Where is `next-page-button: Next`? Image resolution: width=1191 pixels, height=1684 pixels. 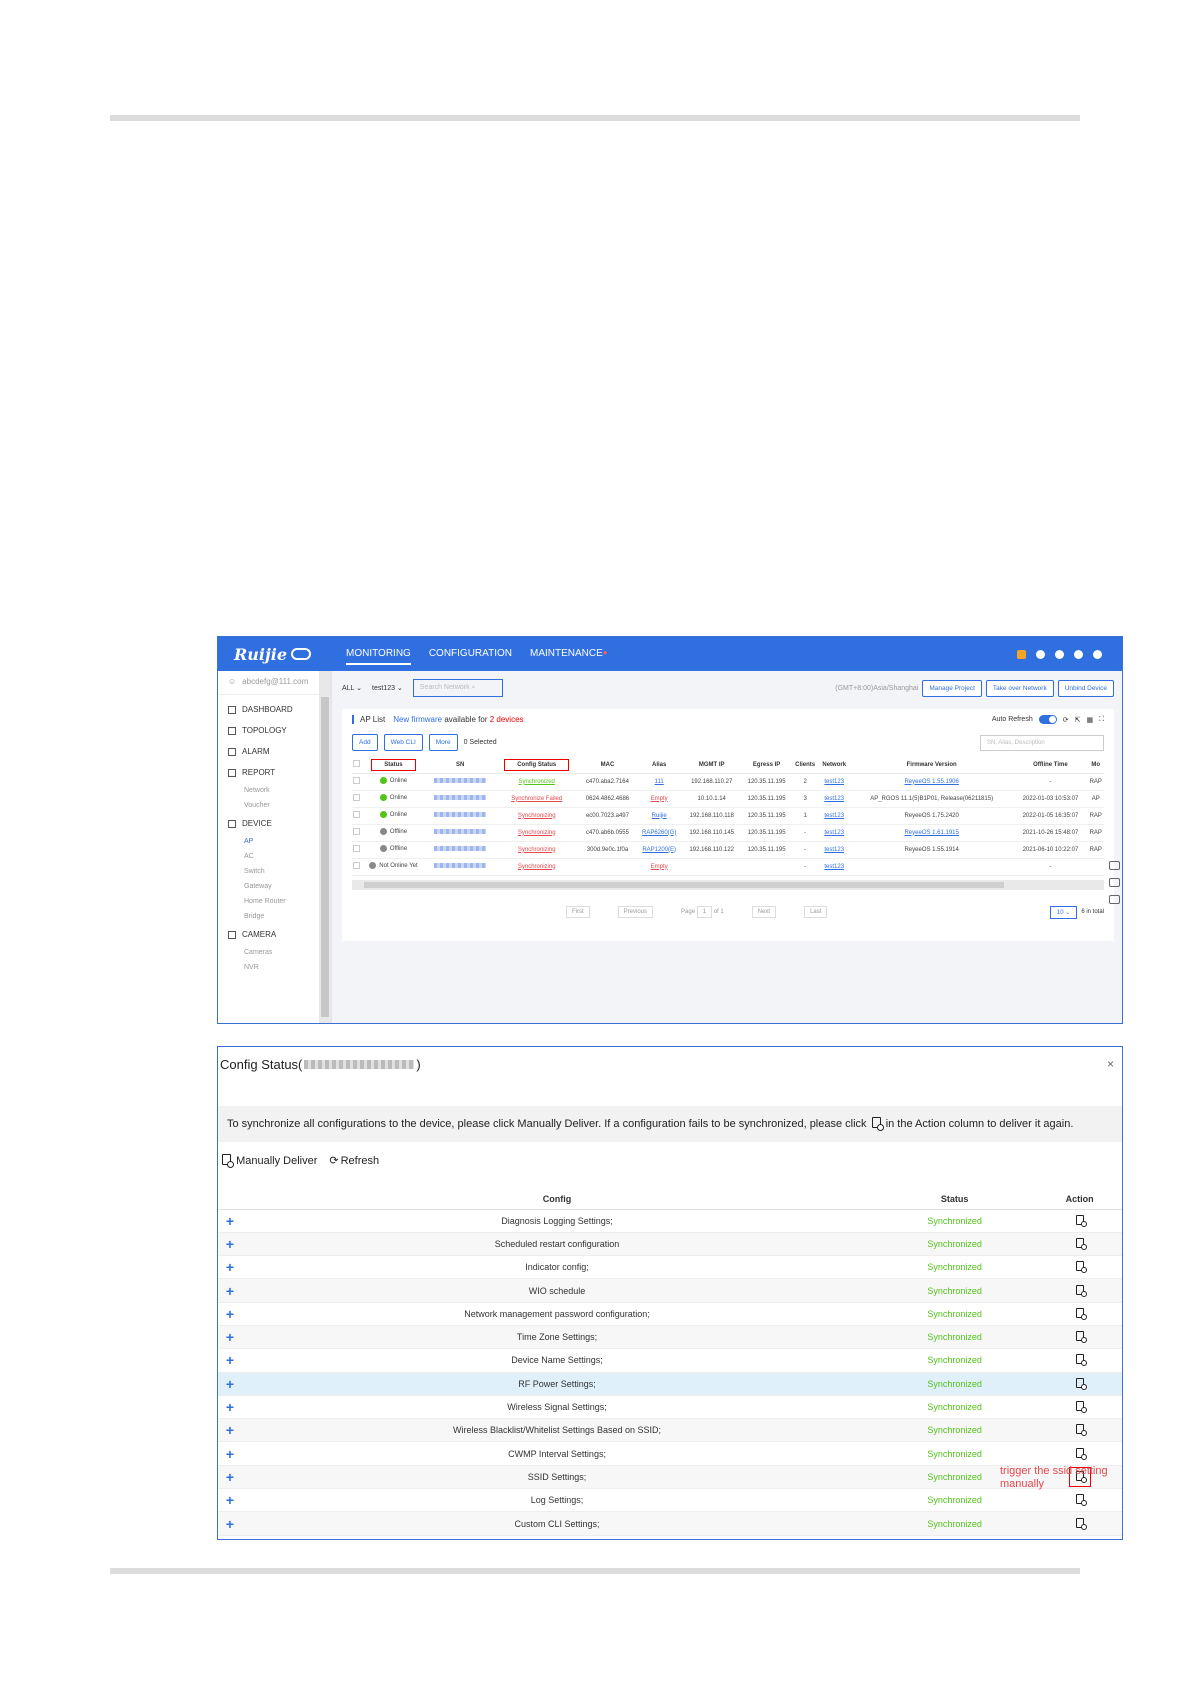
next-page-button: Next is located at coordinates (764, 912).